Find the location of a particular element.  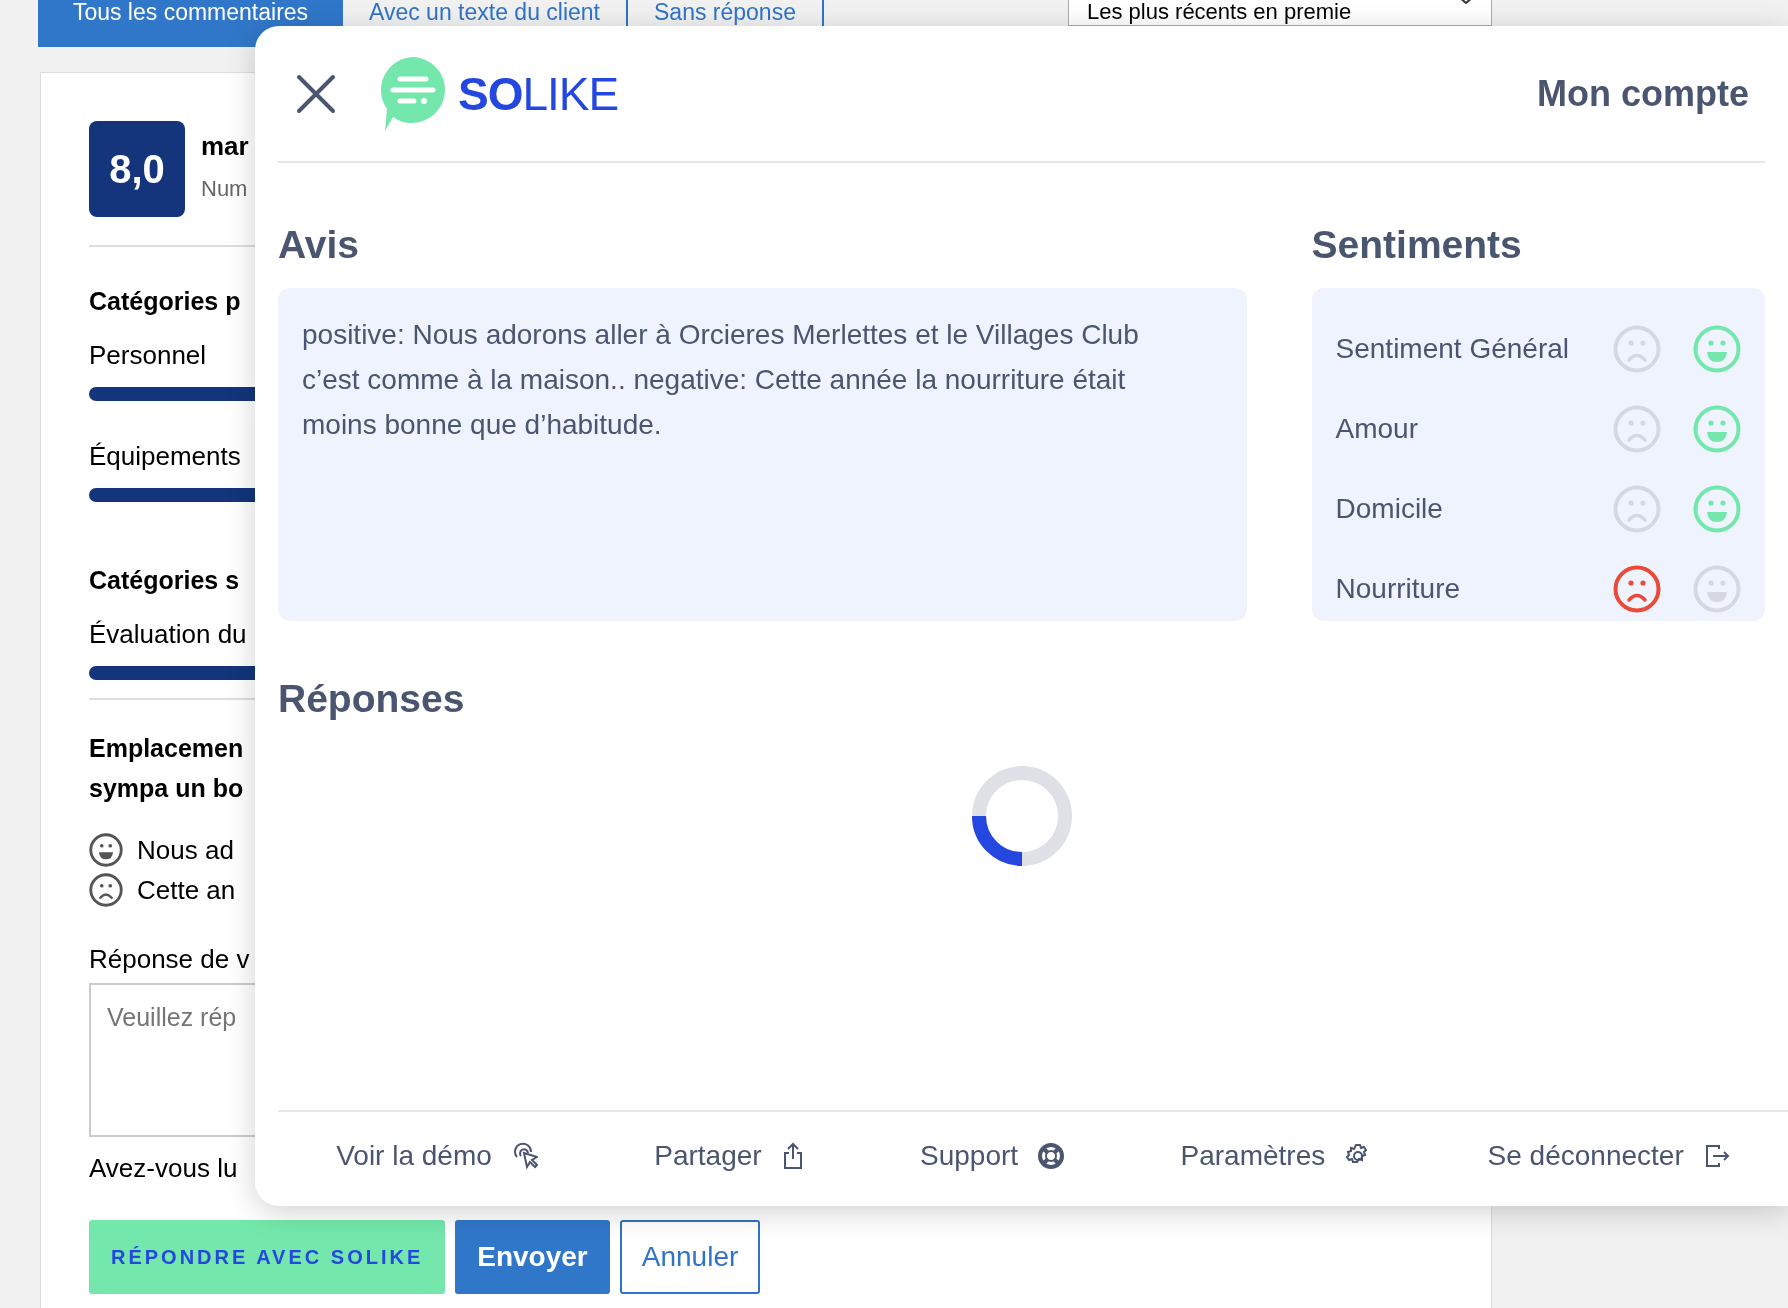

send-button: Envoyer is located at coordinates (532, 1257).